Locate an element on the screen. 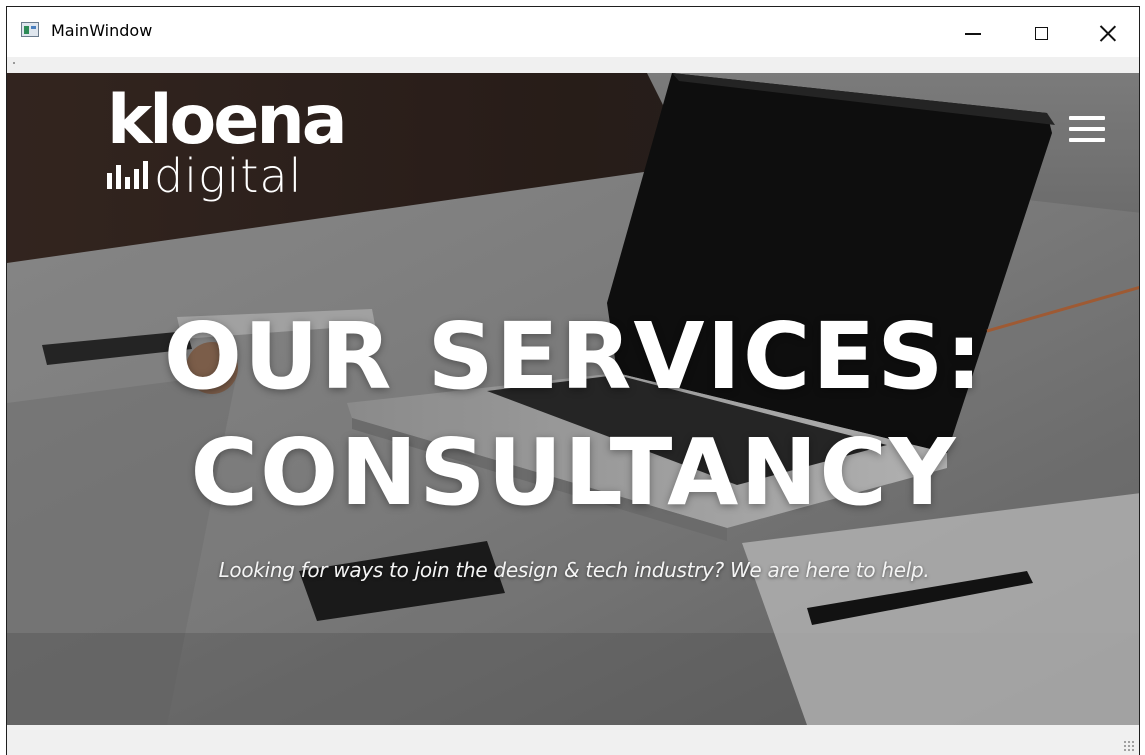 This screenshot has height=755, width=1145. maximize-button is located at coordinates (1041, 33).